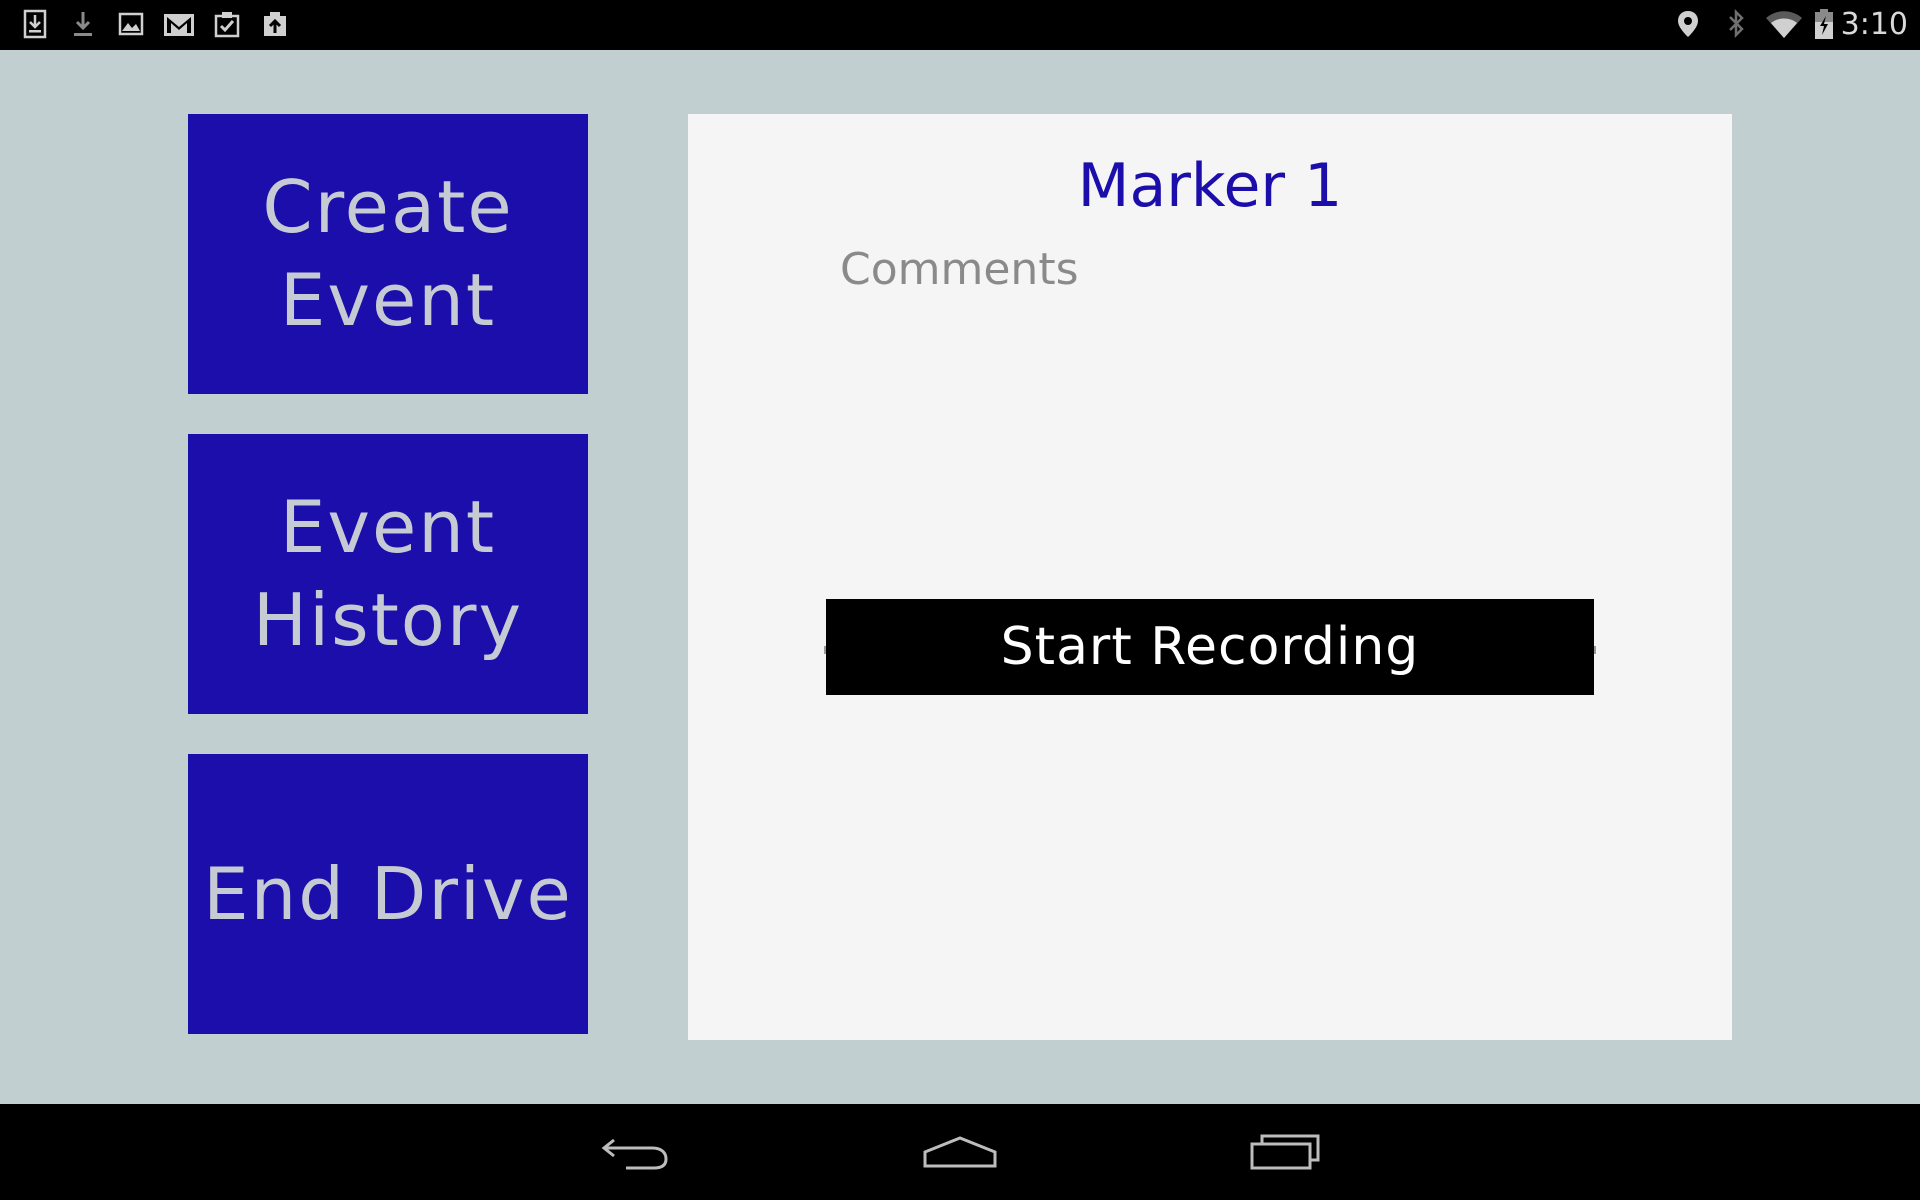 The image size is (1920, 1200). What do you see at coordinates (636, 1152) in the screenshot?
I see `back-icon` at bounding box center [636, 1152].